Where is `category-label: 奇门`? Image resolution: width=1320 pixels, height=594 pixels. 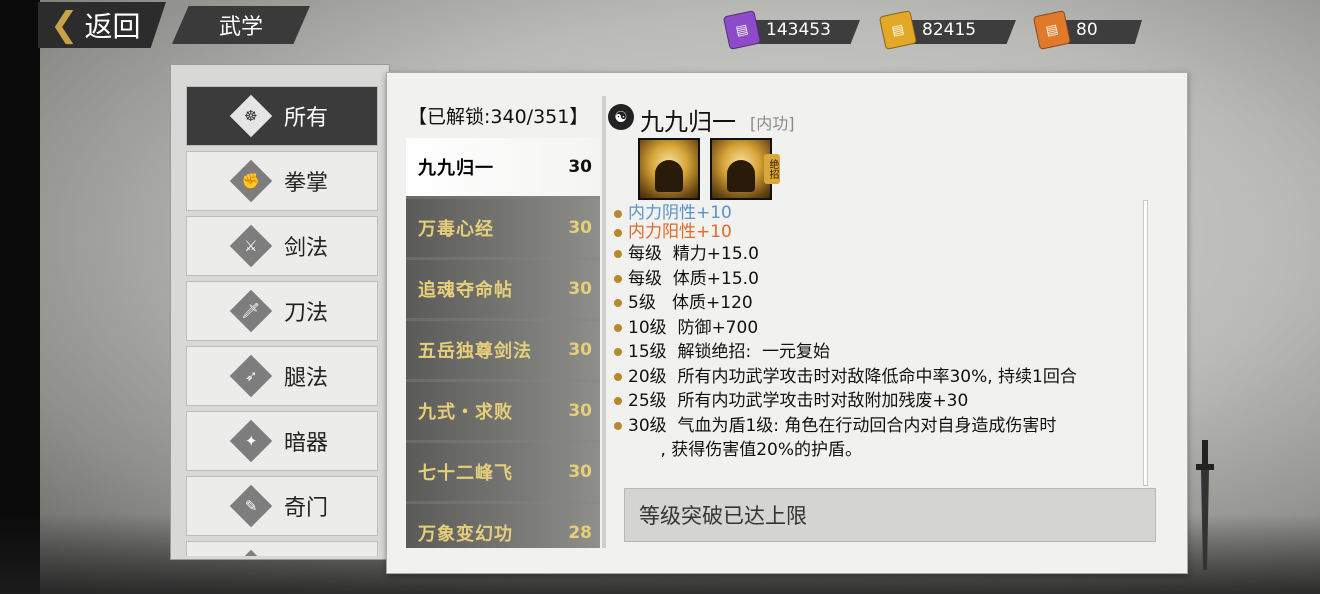
category-label: 奇门 is located at coordinates (305, 508).